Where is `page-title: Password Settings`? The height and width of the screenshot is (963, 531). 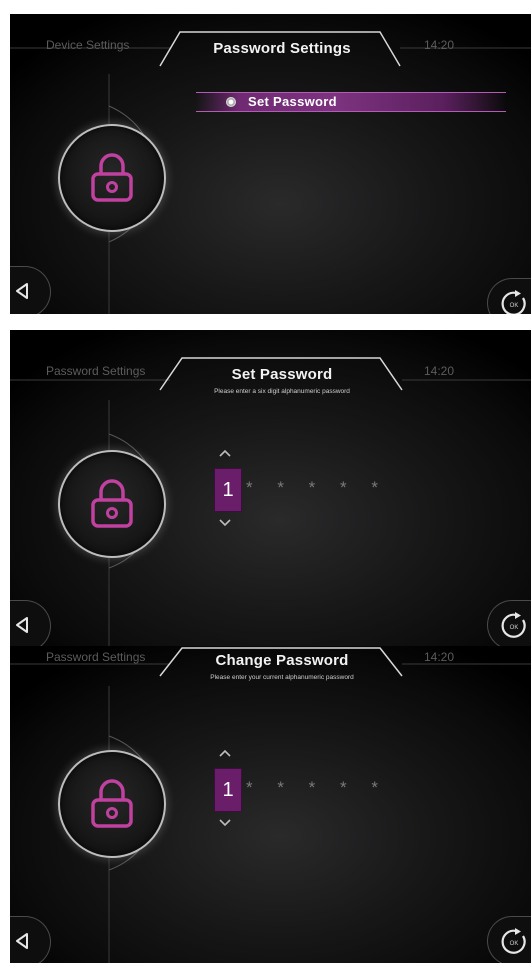 page-title: Password Settings is located at coordinates (282, 48).